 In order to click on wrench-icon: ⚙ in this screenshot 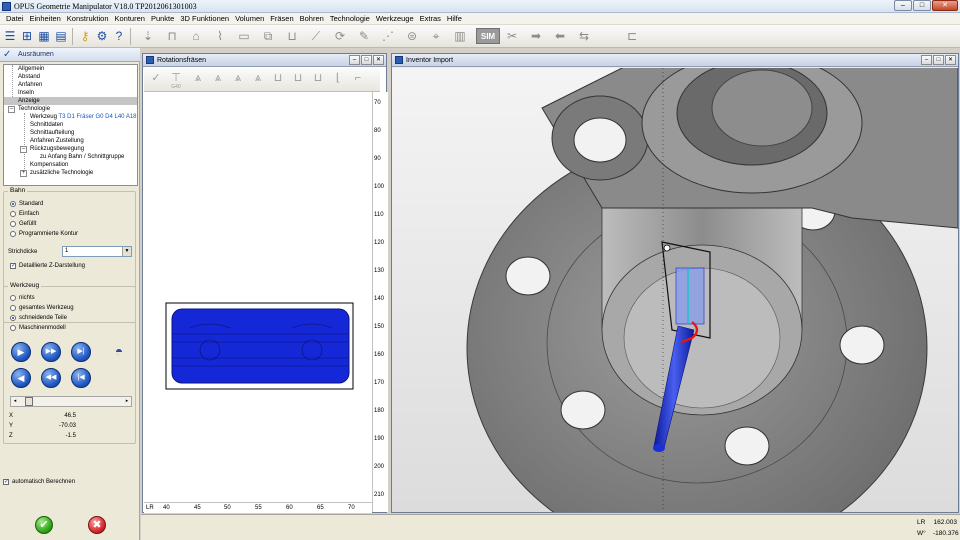, I will do `click(102, 36)`.